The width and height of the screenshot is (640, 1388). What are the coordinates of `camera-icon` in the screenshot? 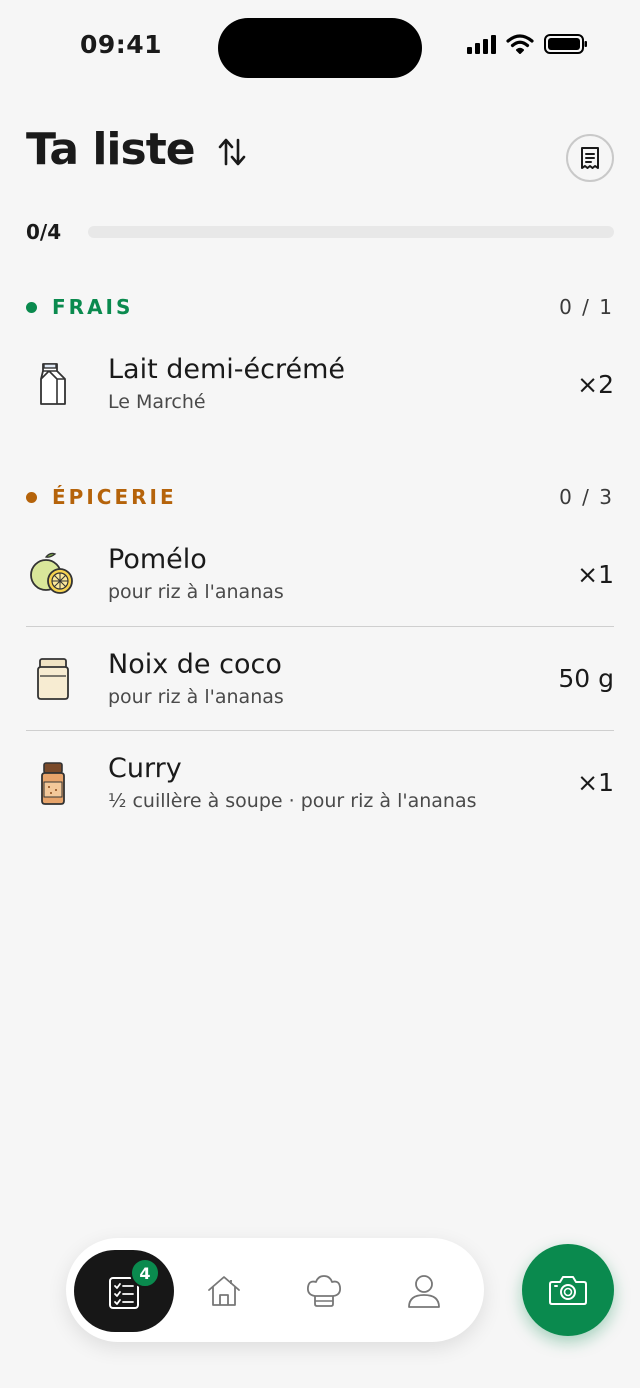 It's located at (568, 1290).